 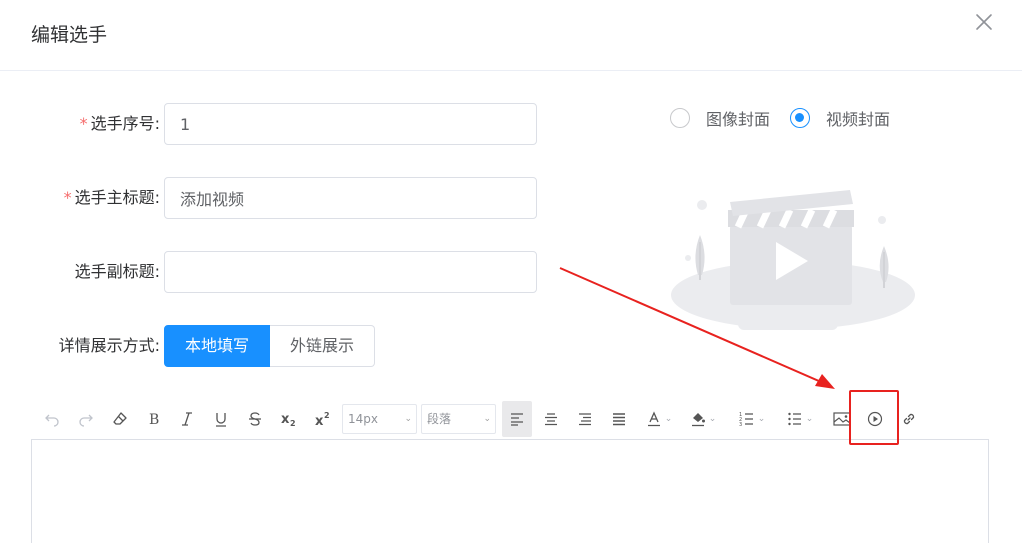 I want to click on superscript-icon: x2, so click(x=323, y=419).